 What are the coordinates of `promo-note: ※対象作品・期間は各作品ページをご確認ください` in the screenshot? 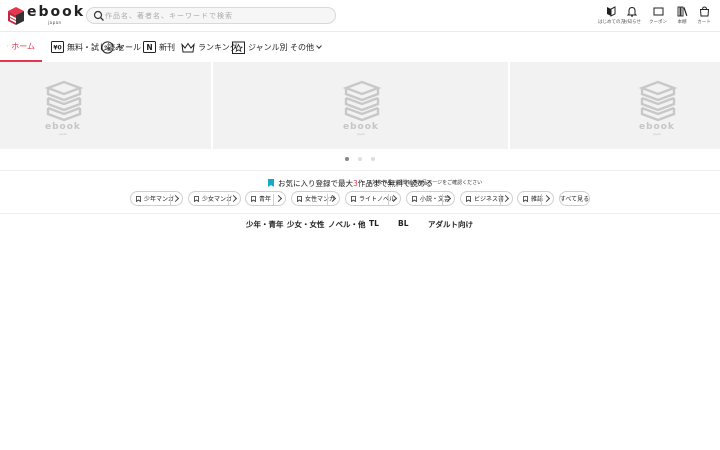 It's located at (425, 183).